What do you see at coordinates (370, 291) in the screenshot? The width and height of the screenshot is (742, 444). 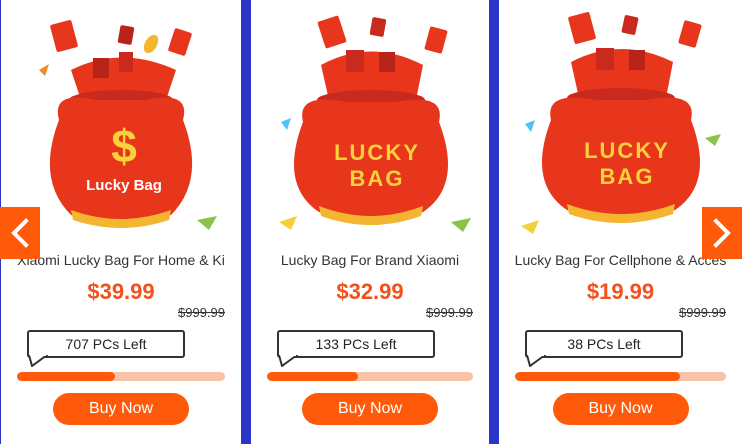 I see `sale-price: $32.99` at bounding box center [370, 291].